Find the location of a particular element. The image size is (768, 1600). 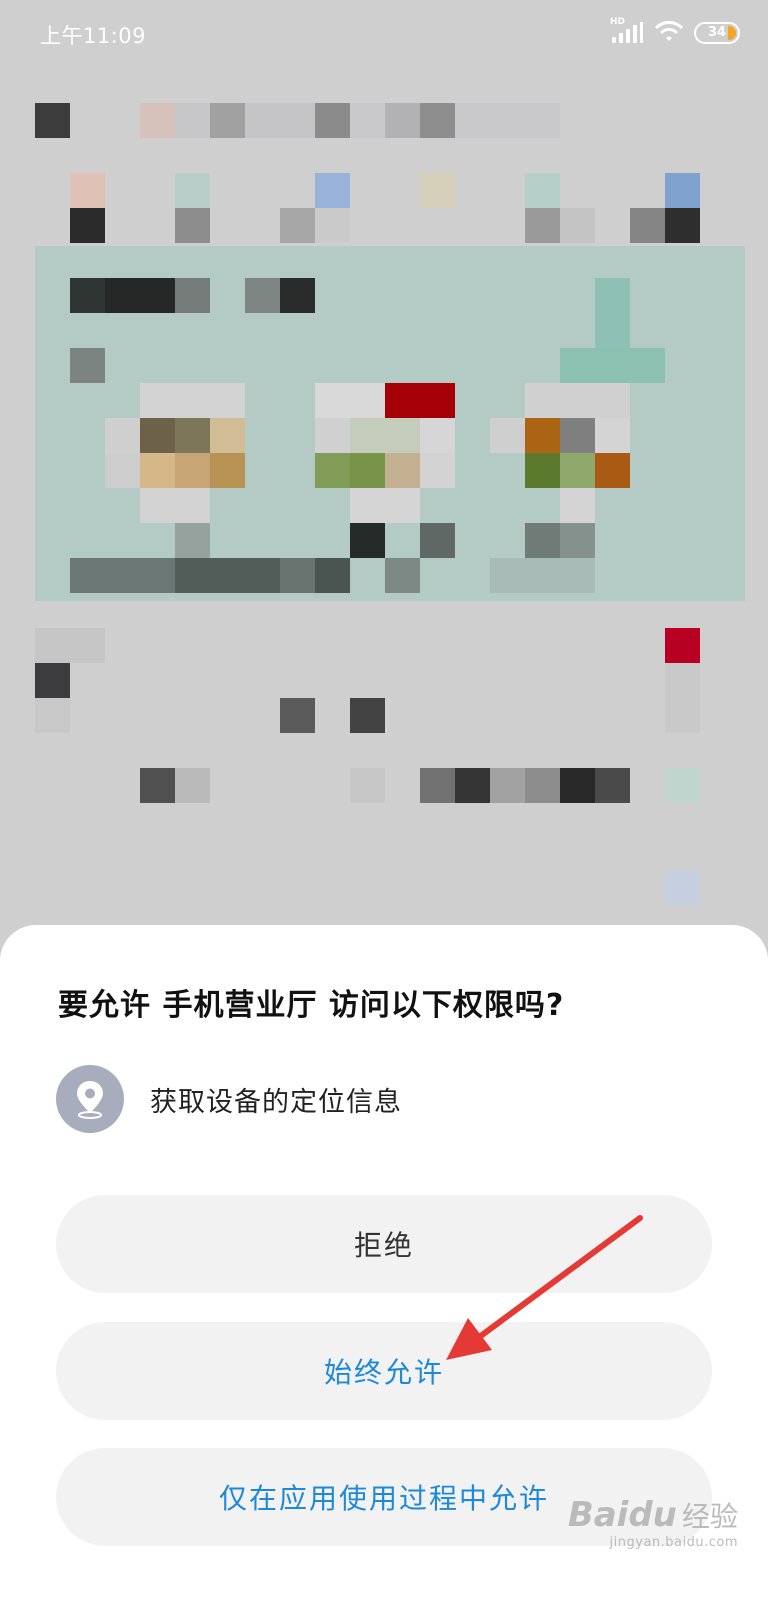

annotation-arrow-icon is located at coordinates (544, 1287).